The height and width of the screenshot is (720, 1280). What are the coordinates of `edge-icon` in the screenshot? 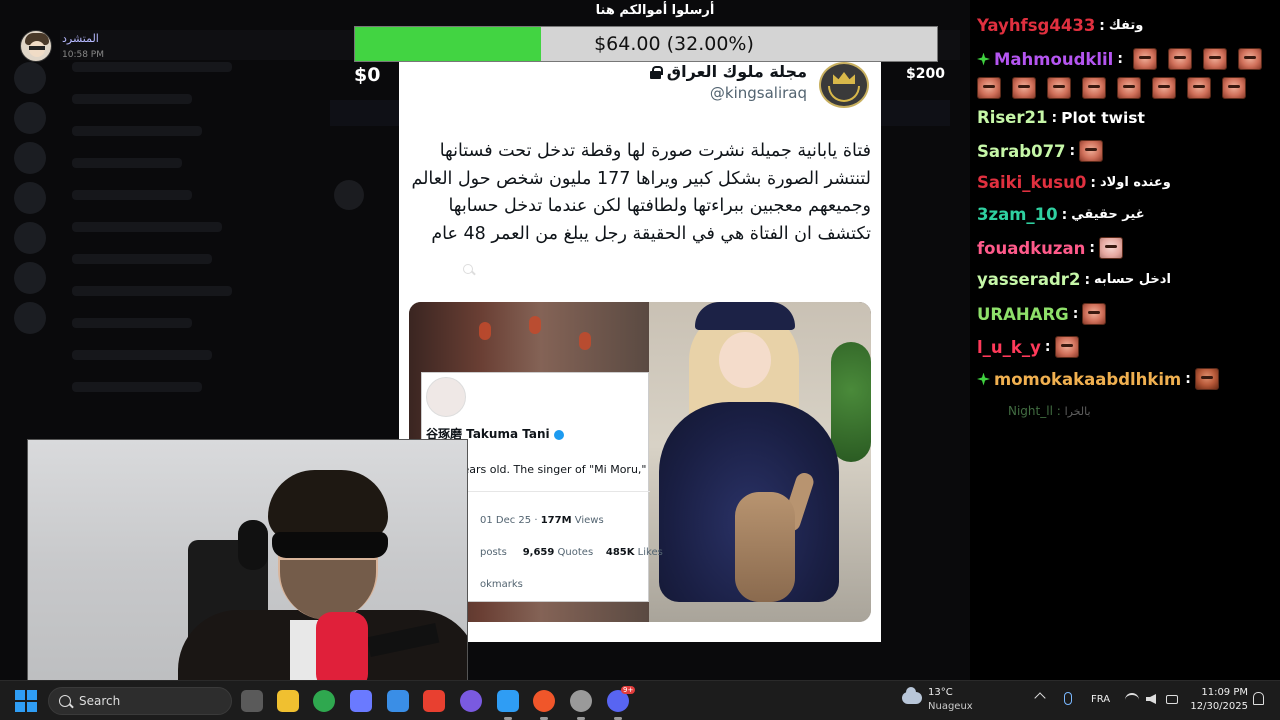 It's located at (508, 701).